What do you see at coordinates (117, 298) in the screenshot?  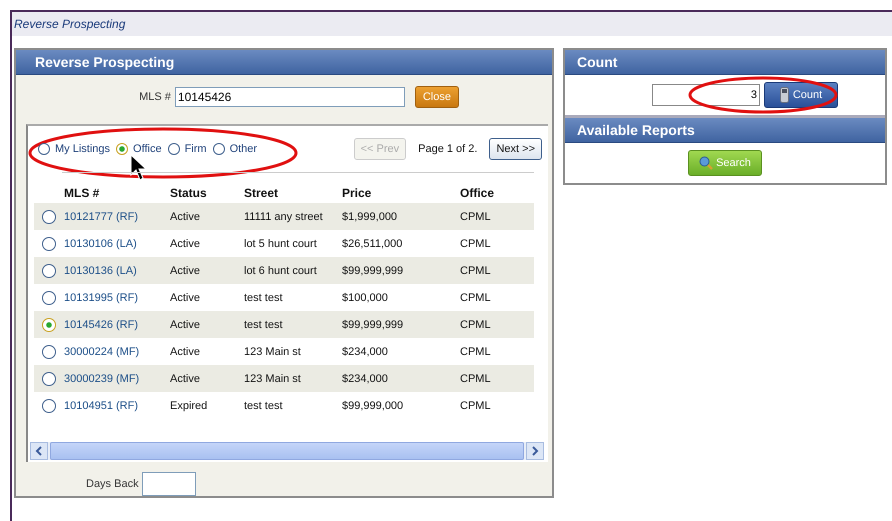 I see `mls-link: 10131995 (RF)` at bounding box center [117, 298].